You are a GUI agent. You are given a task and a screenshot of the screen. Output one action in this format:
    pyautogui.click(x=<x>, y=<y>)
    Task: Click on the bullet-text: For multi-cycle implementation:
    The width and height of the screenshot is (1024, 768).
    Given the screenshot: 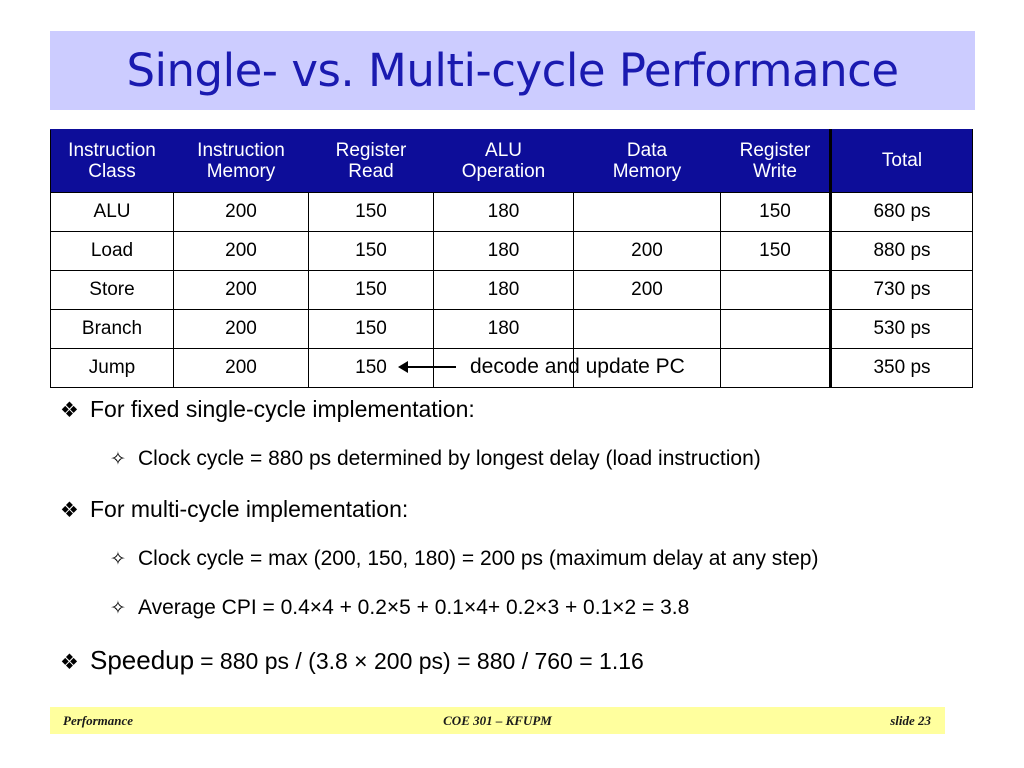 What is the action you would take?
    pyautogui.click(x=249, y=509)
    